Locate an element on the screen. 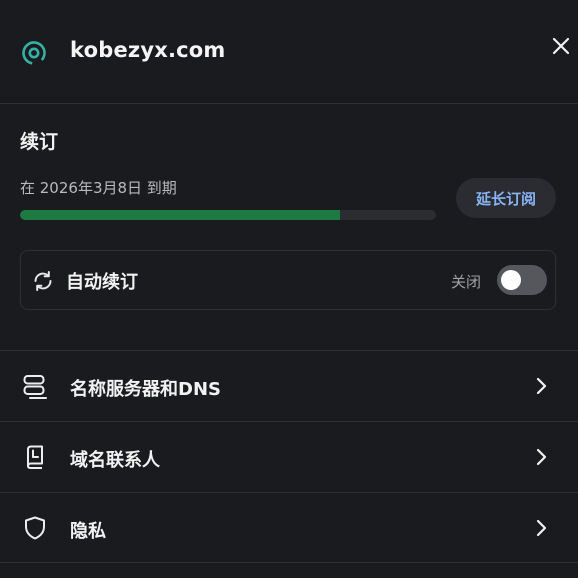 The width and height of the screenshot is (578, 578). expiry-progress-fill is located at coordinates (180, 215).